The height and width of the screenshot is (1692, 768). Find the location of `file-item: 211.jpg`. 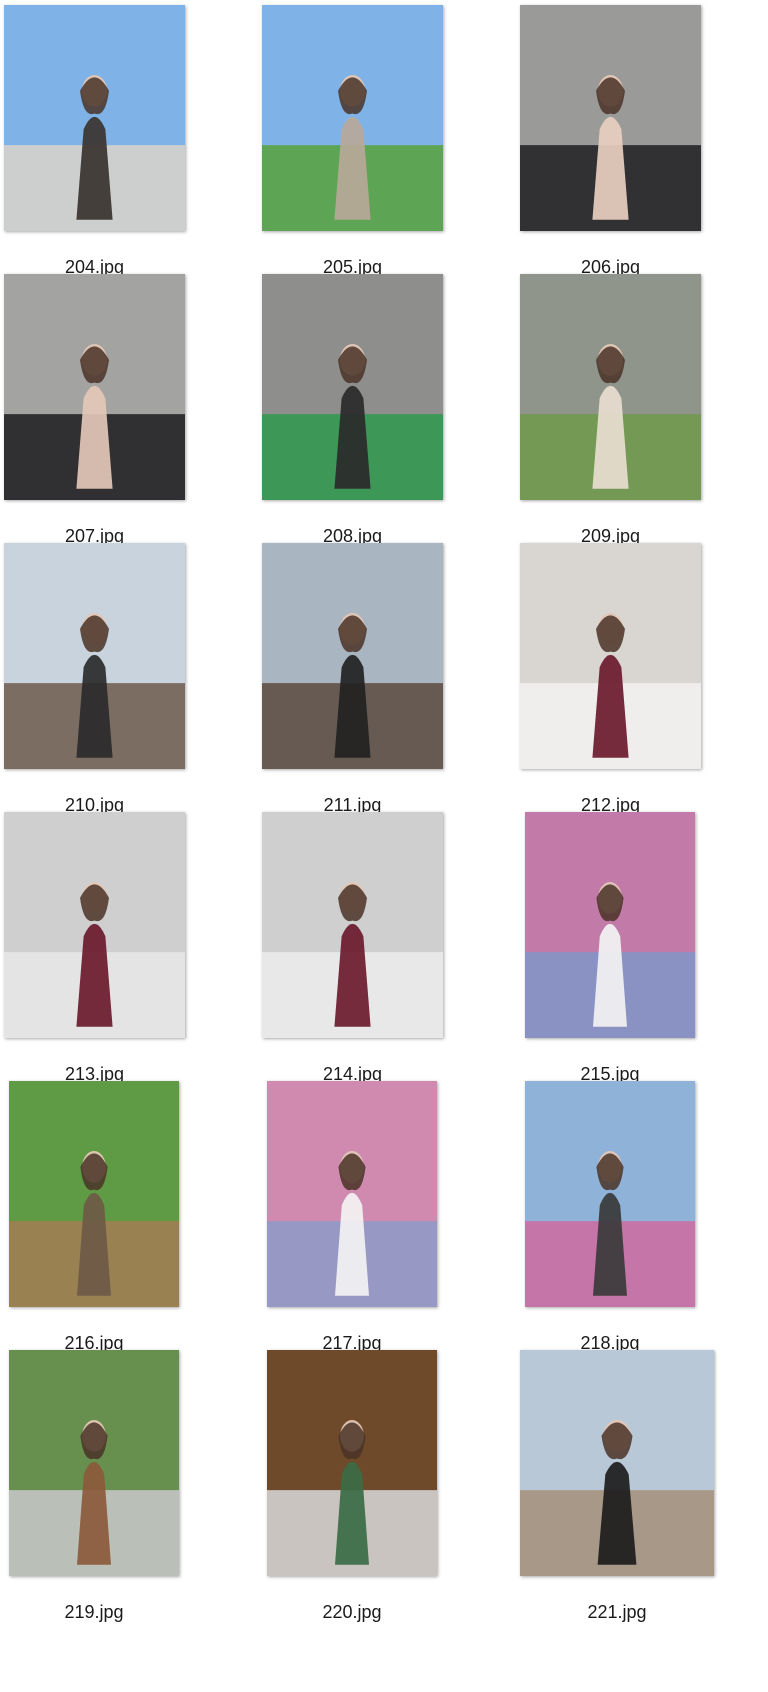

file-item: 211.jpg is located at coordinates (388, 683).